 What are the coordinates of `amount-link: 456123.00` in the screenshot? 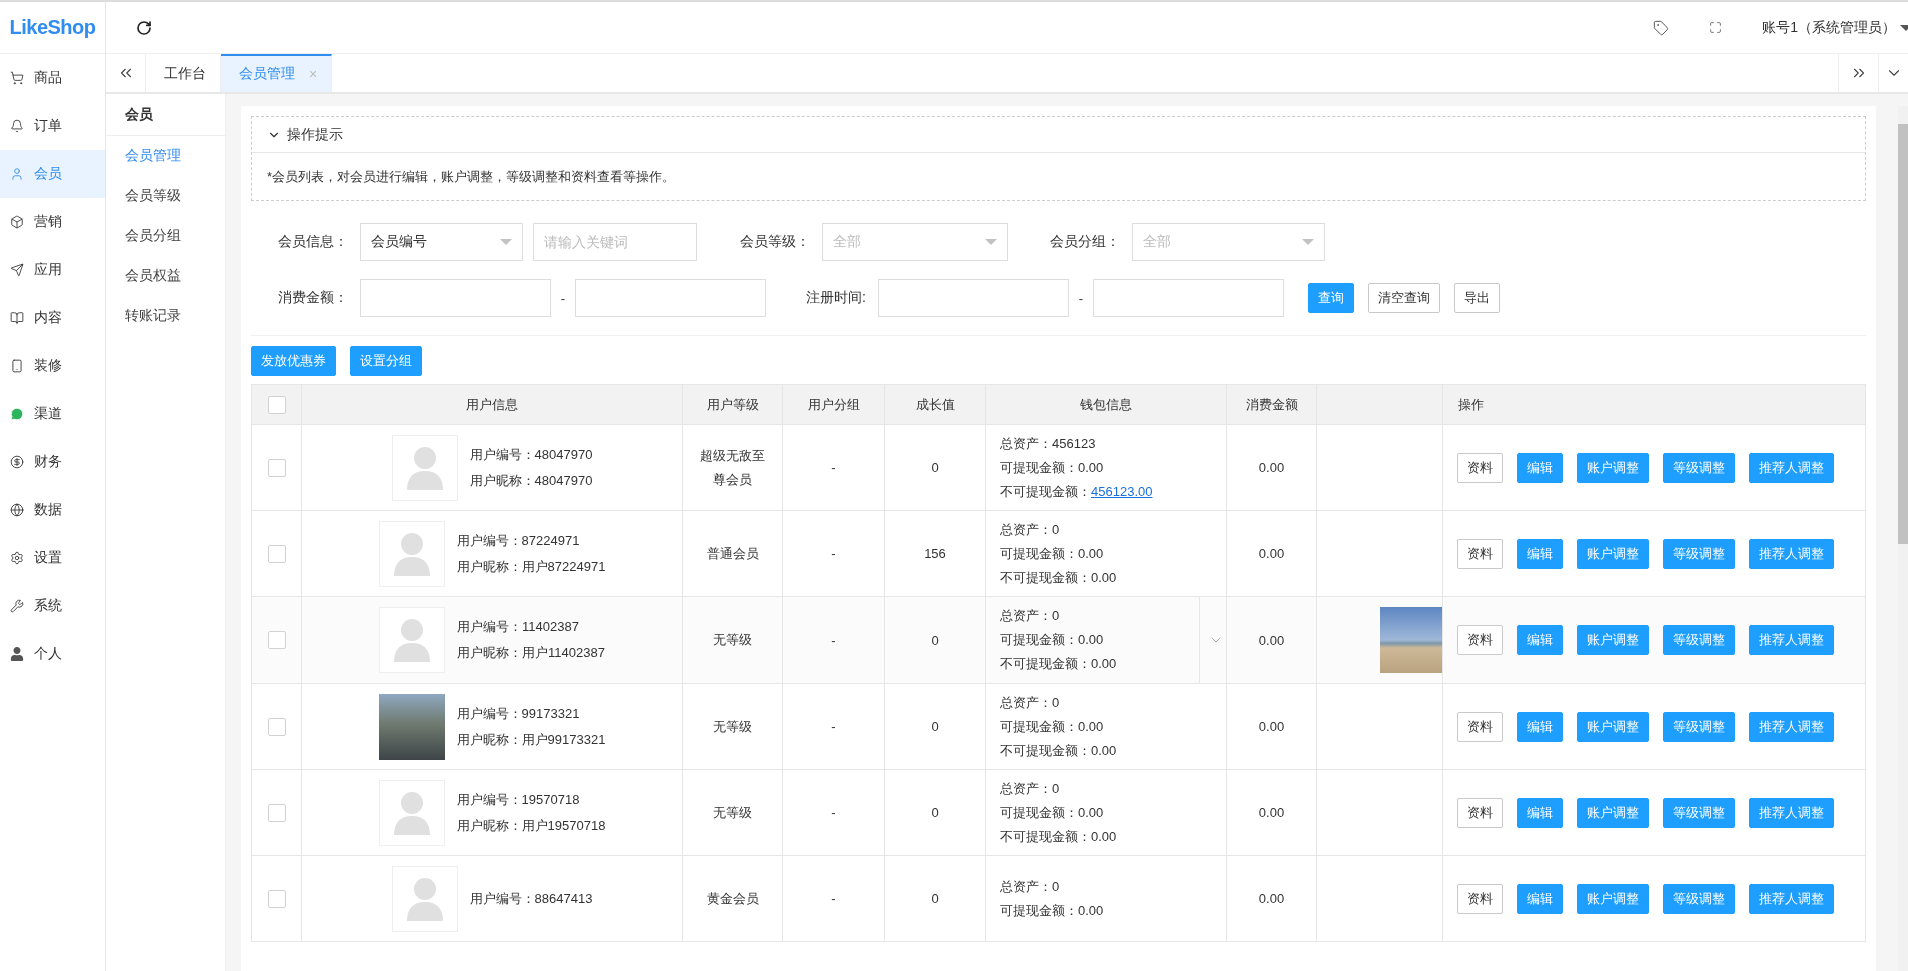 It's located at (1122, 491).